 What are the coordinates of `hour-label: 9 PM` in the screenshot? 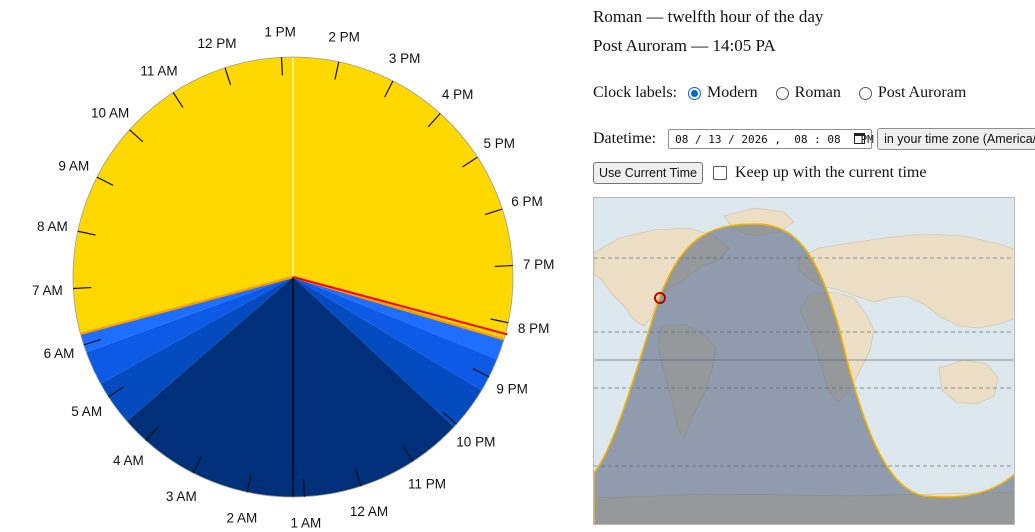 It's located at (512, 389).